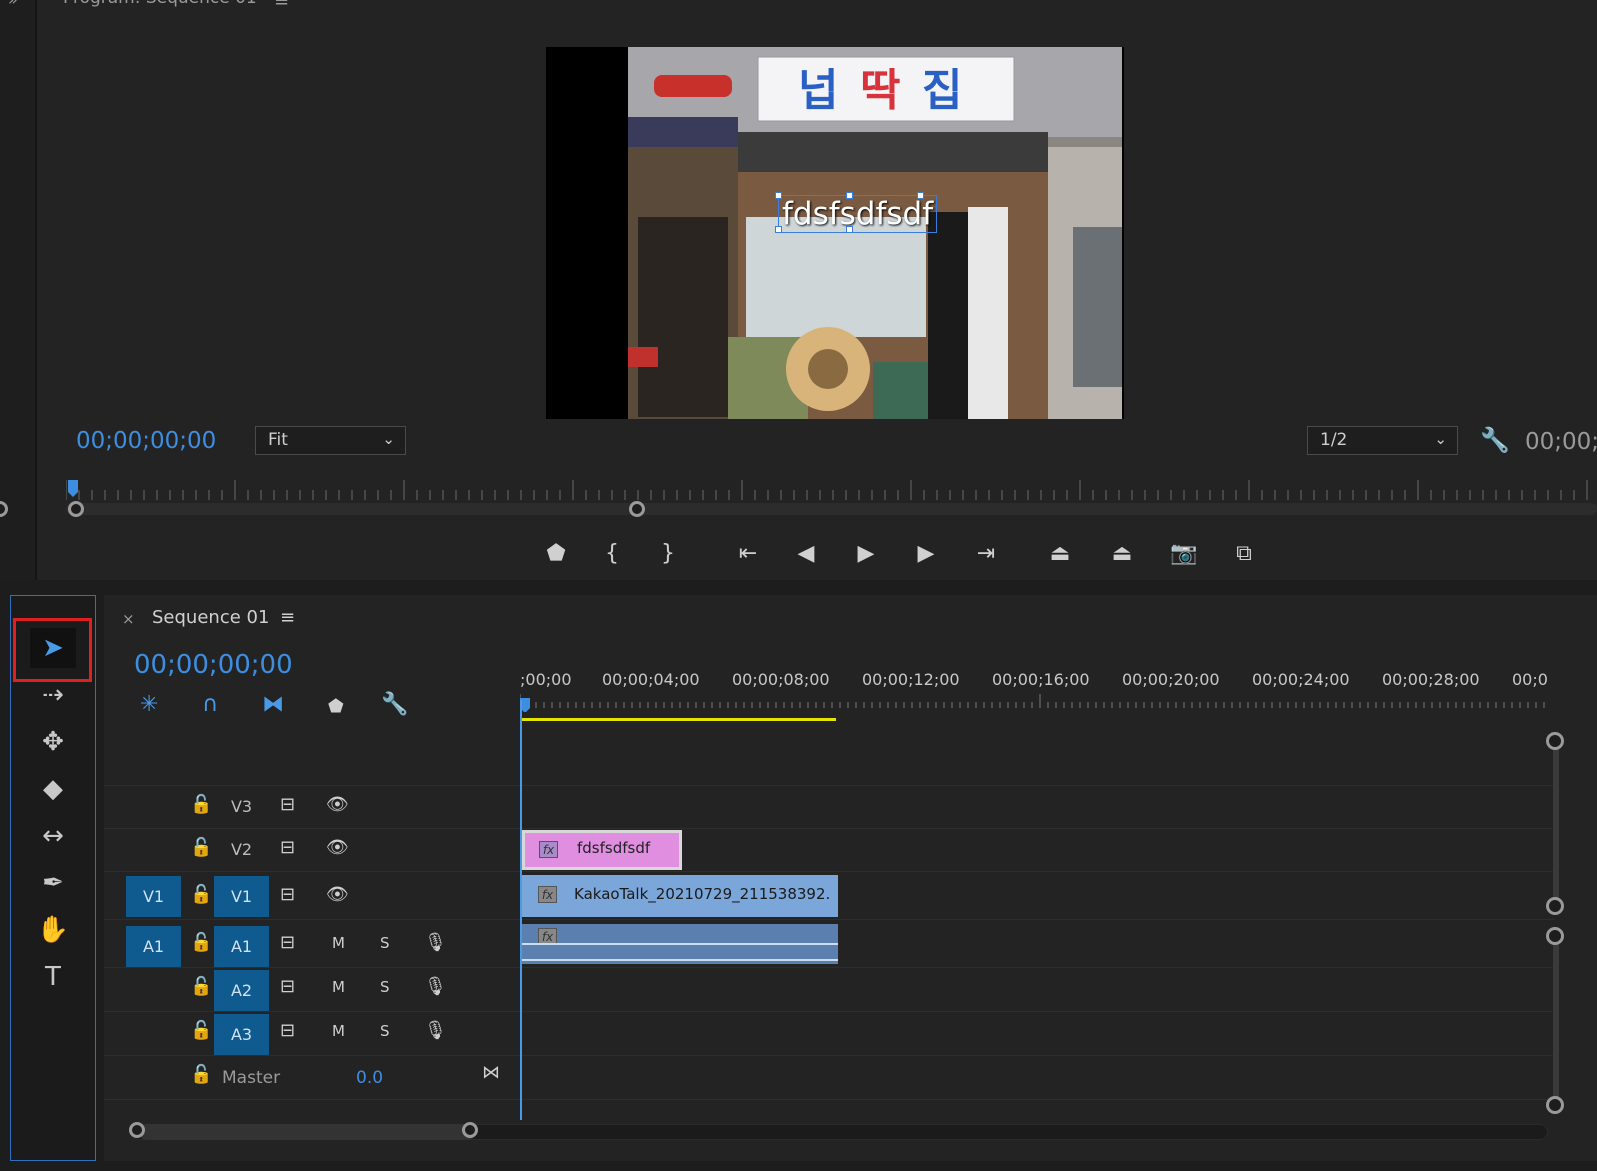  What do you see at coordinates (369, 1078) in the screenshot?
I see `master-volume-value: 0.0` at bounding box center [369, 1078].